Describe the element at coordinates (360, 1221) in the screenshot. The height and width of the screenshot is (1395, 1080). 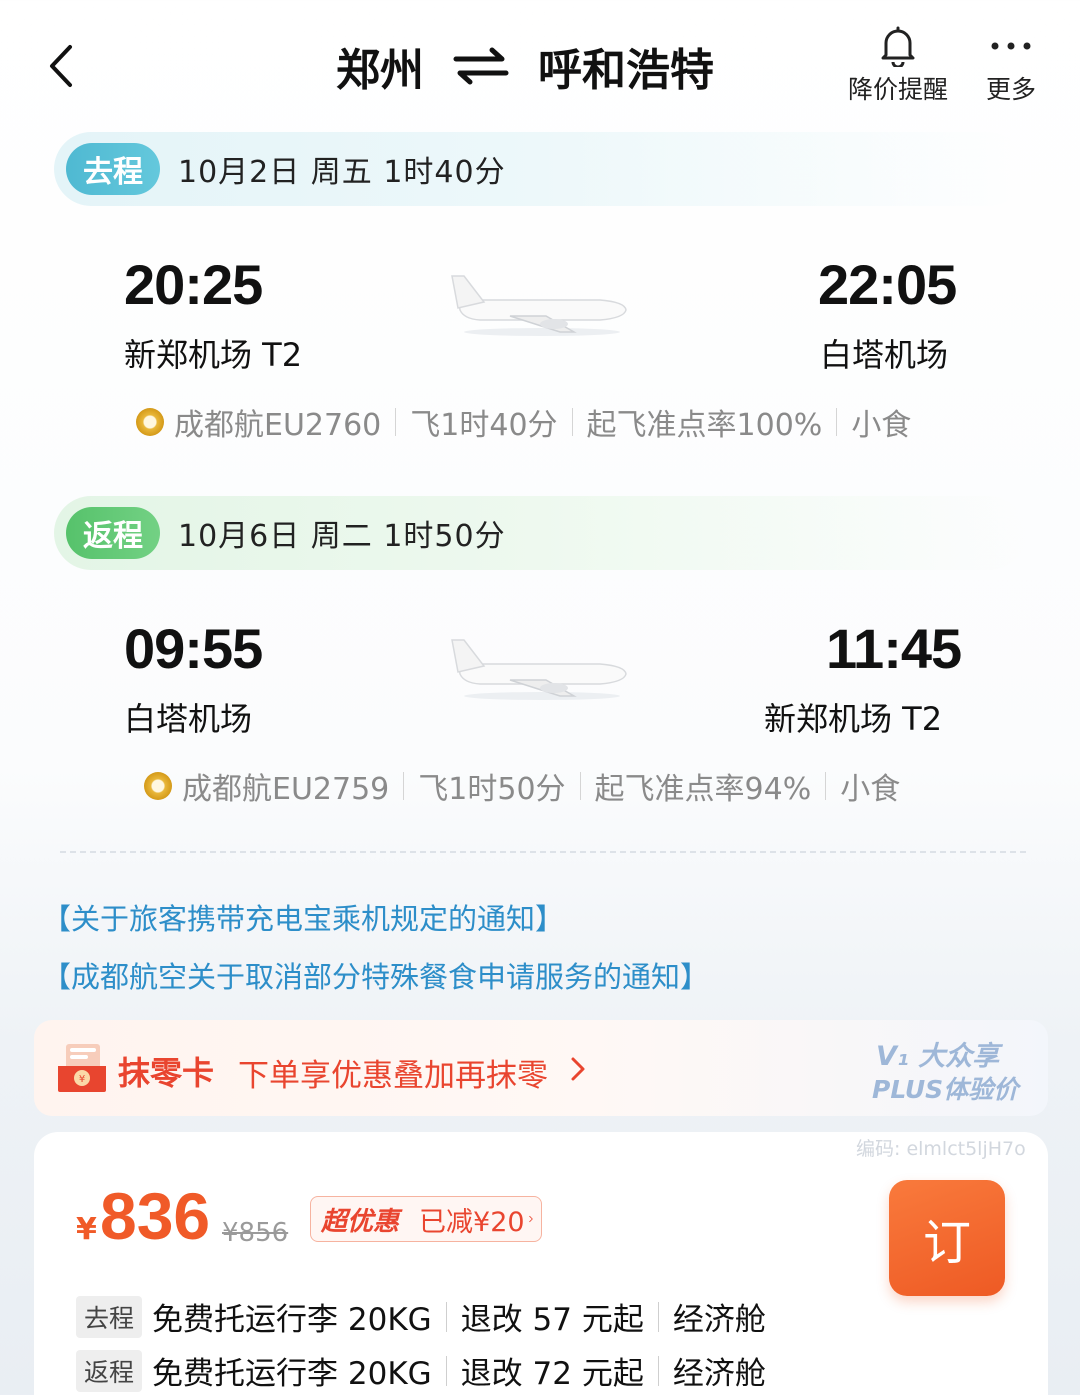
I see `discount-badge-label: 超优惠` at that location.